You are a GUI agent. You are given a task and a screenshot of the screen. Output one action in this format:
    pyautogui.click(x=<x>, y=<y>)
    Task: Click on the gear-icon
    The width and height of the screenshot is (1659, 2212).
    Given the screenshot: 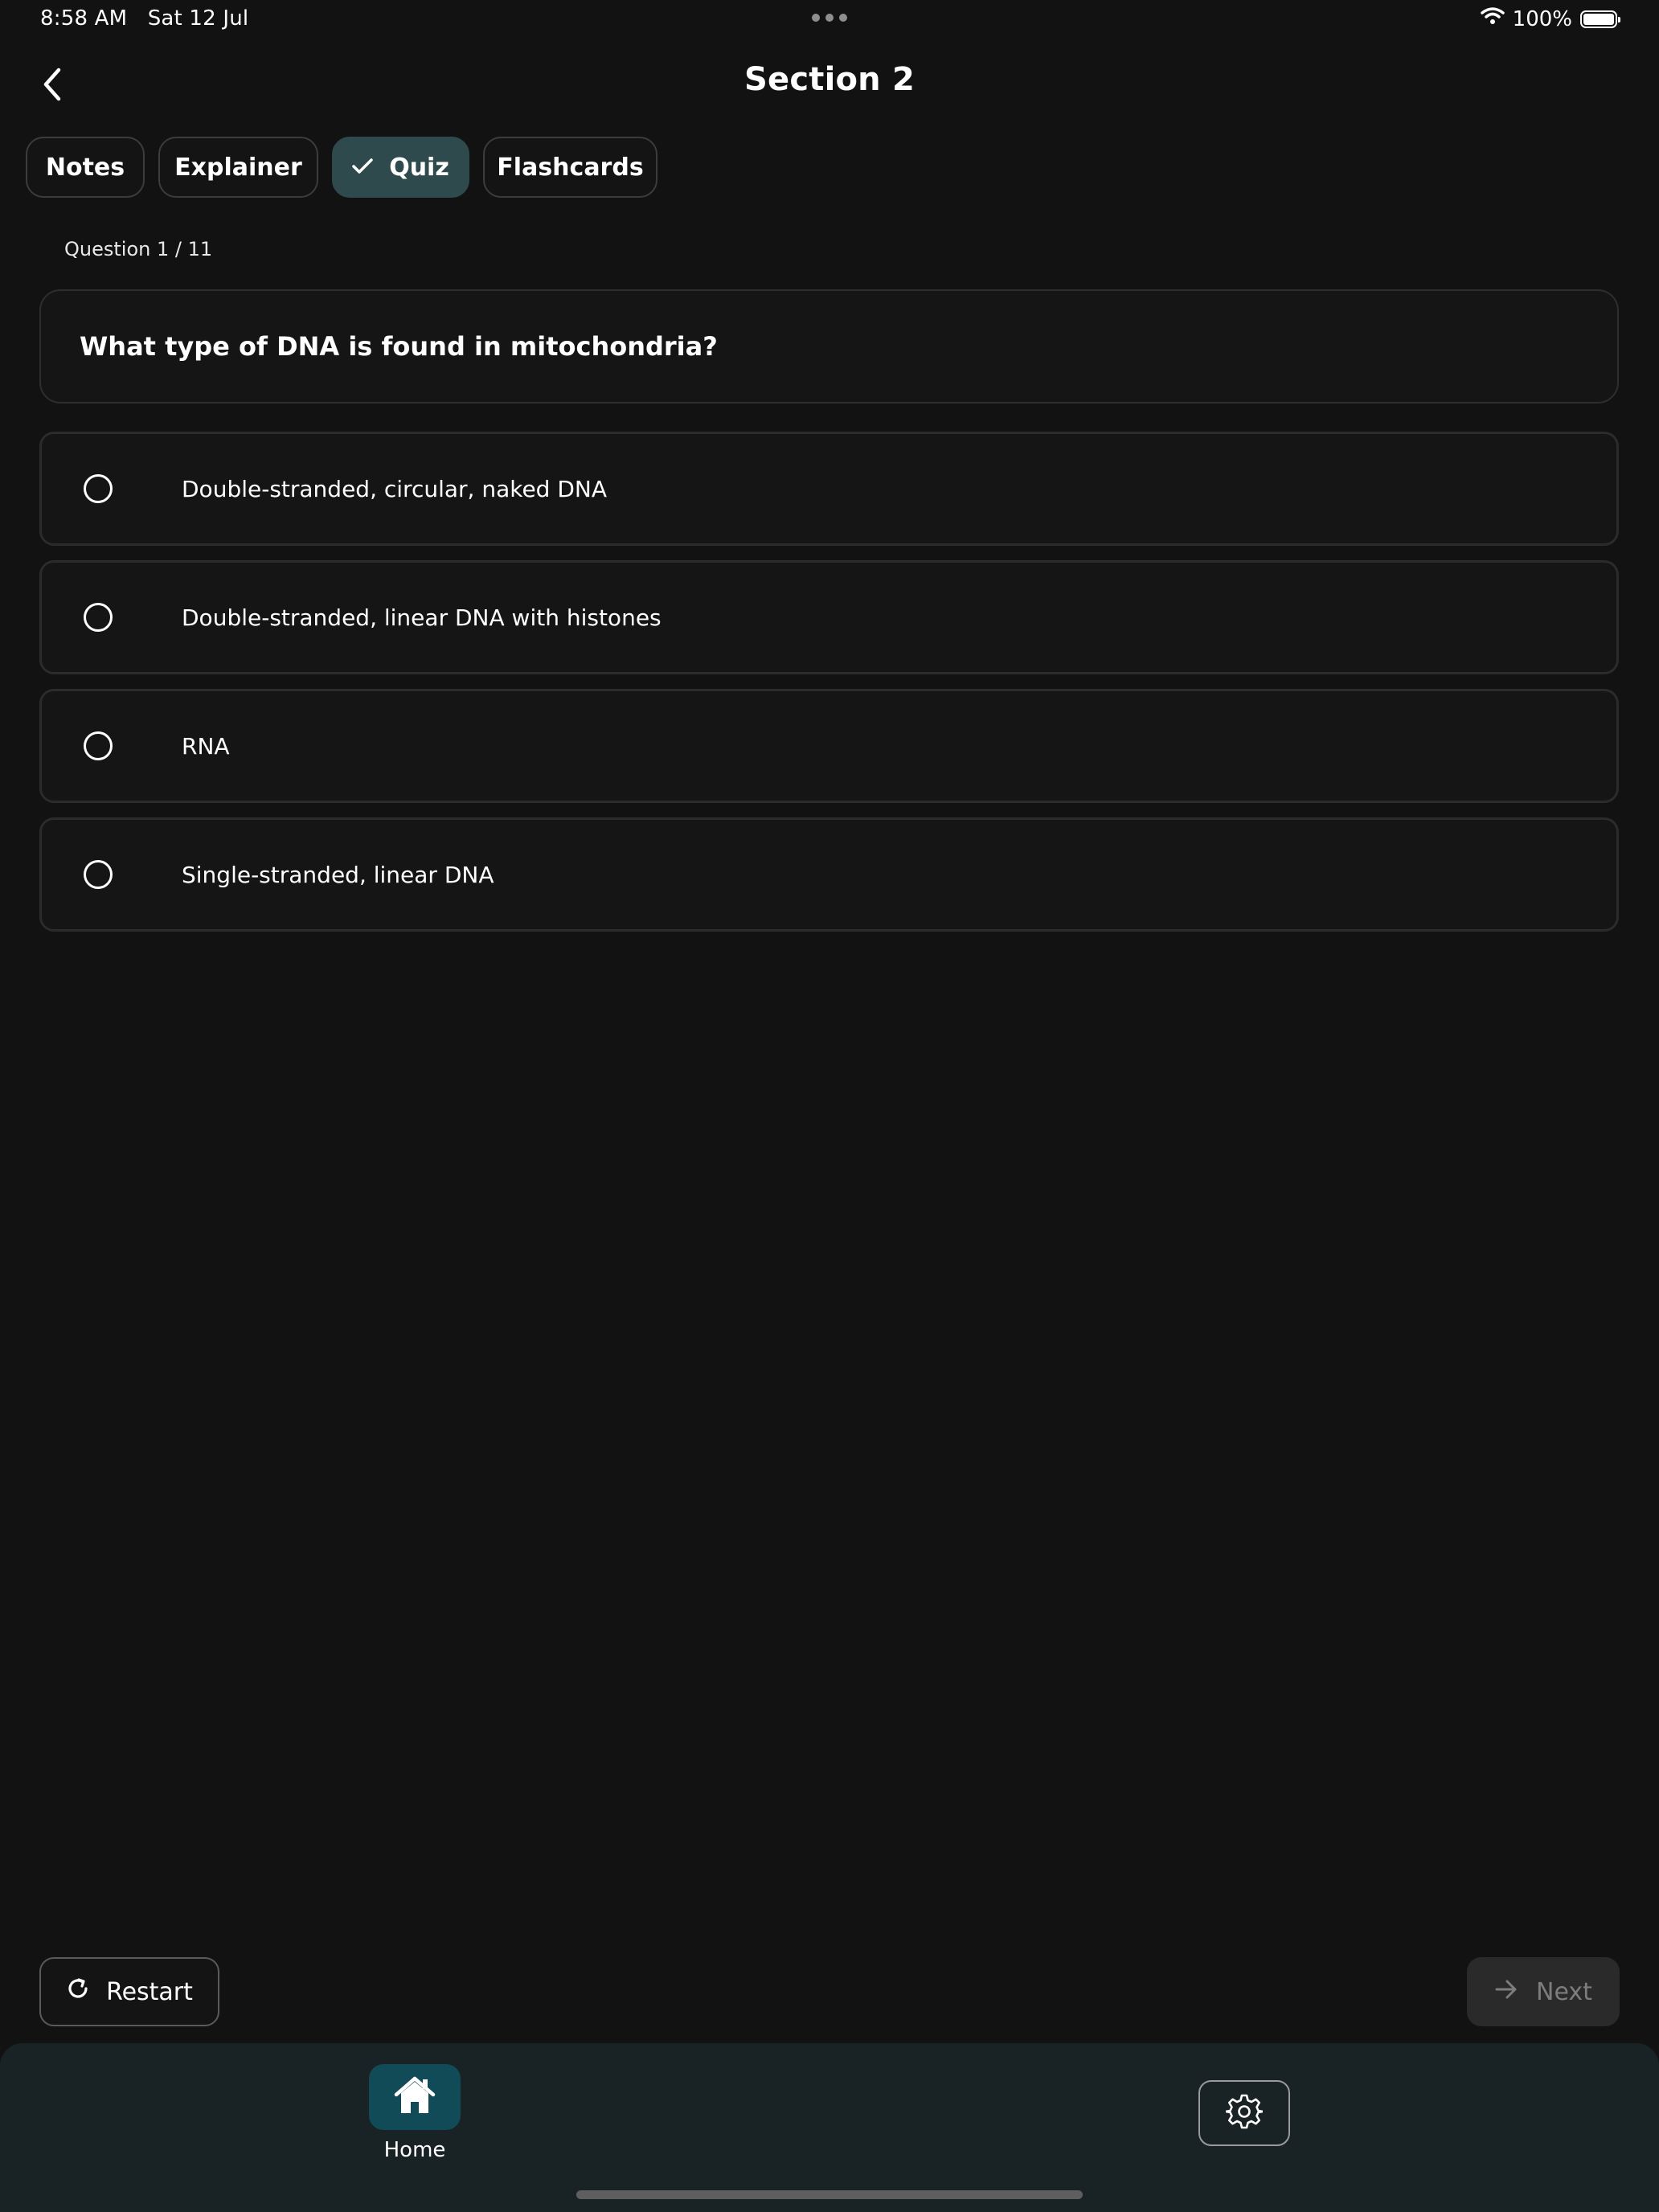 What is the action you would take?
    pyautogui.click(x=1244, y=2113)
    